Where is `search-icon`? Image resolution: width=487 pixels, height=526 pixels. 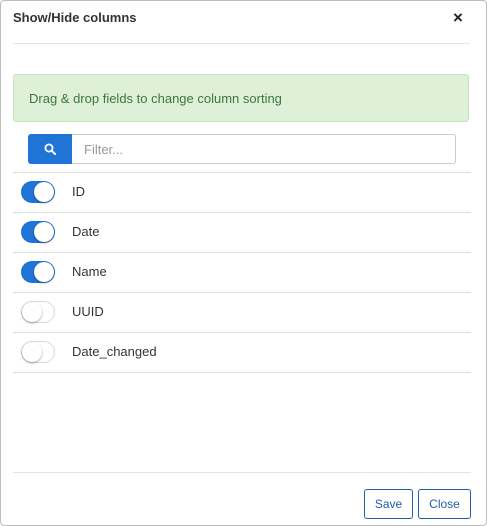 search-icon is located at coordinates (50, 149).